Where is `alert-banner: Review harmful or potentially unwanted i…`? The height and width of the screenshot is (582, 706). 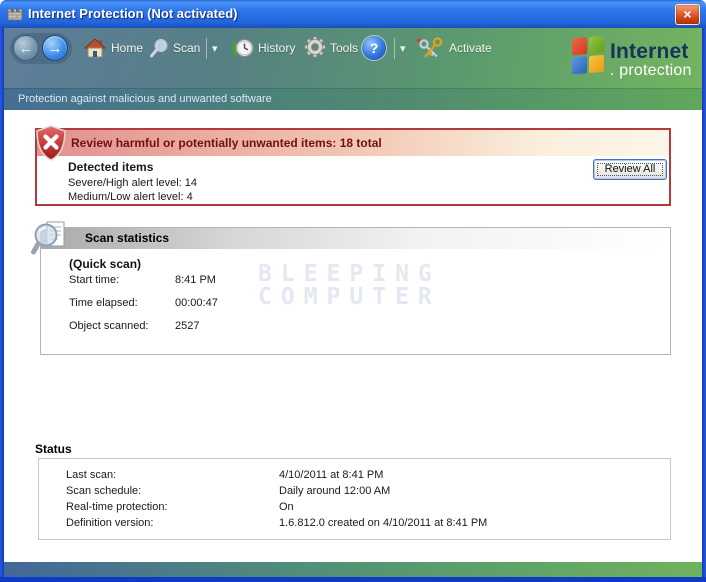
alert-banner: Review harmful or potentially unwanted i… is located at coordinates (353, 143).